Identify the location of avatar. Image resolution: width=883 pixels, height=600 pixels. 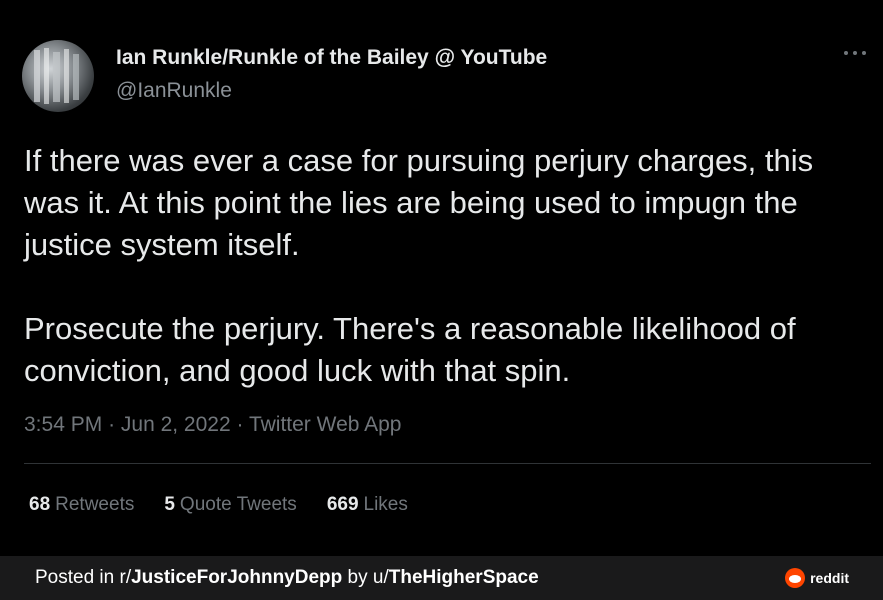
(58, 76).